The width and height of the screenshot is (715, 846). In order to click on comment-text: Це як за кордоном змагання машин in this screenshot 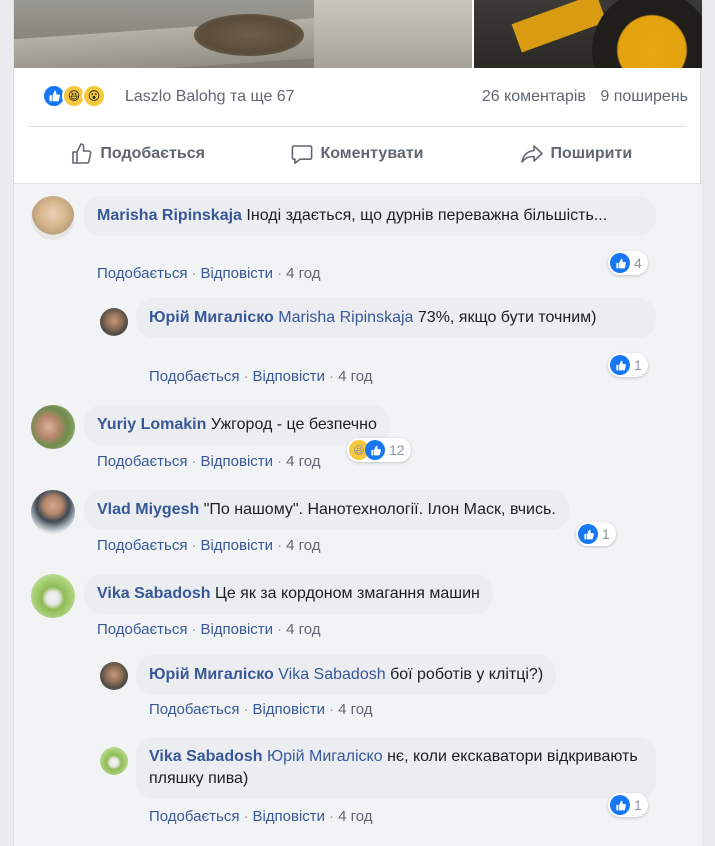, I will do `click(347, 593)`.